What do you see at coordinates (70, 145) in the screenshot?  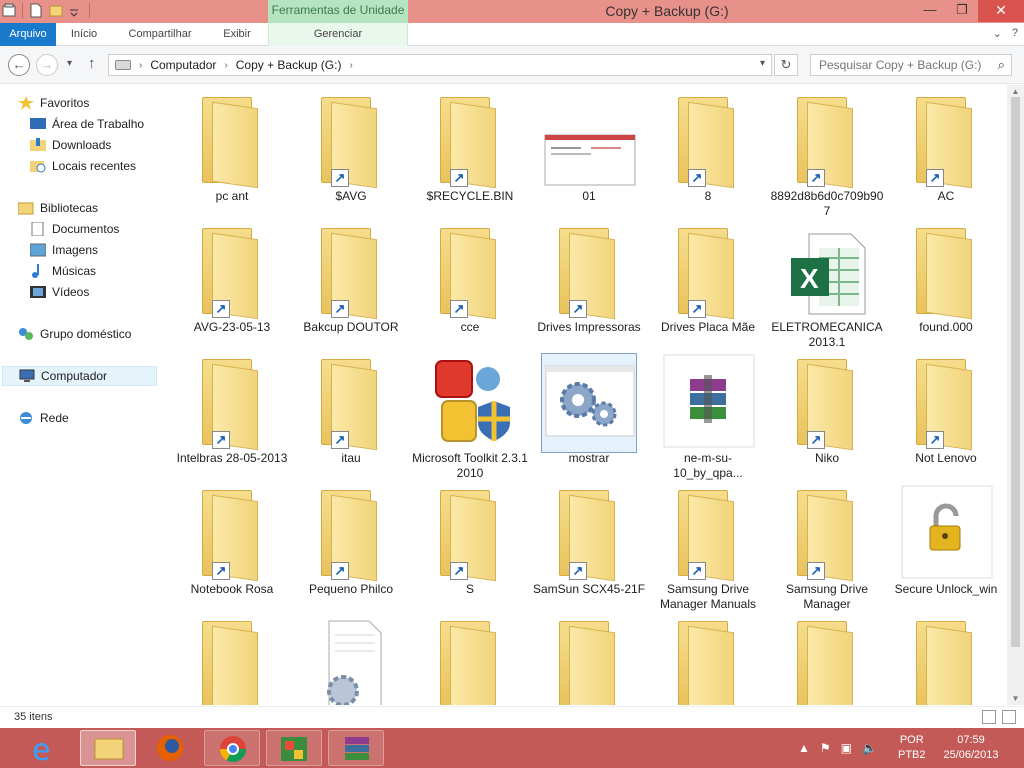 I see `nav-downloads: Downloads` at bounding box center [70, 145].